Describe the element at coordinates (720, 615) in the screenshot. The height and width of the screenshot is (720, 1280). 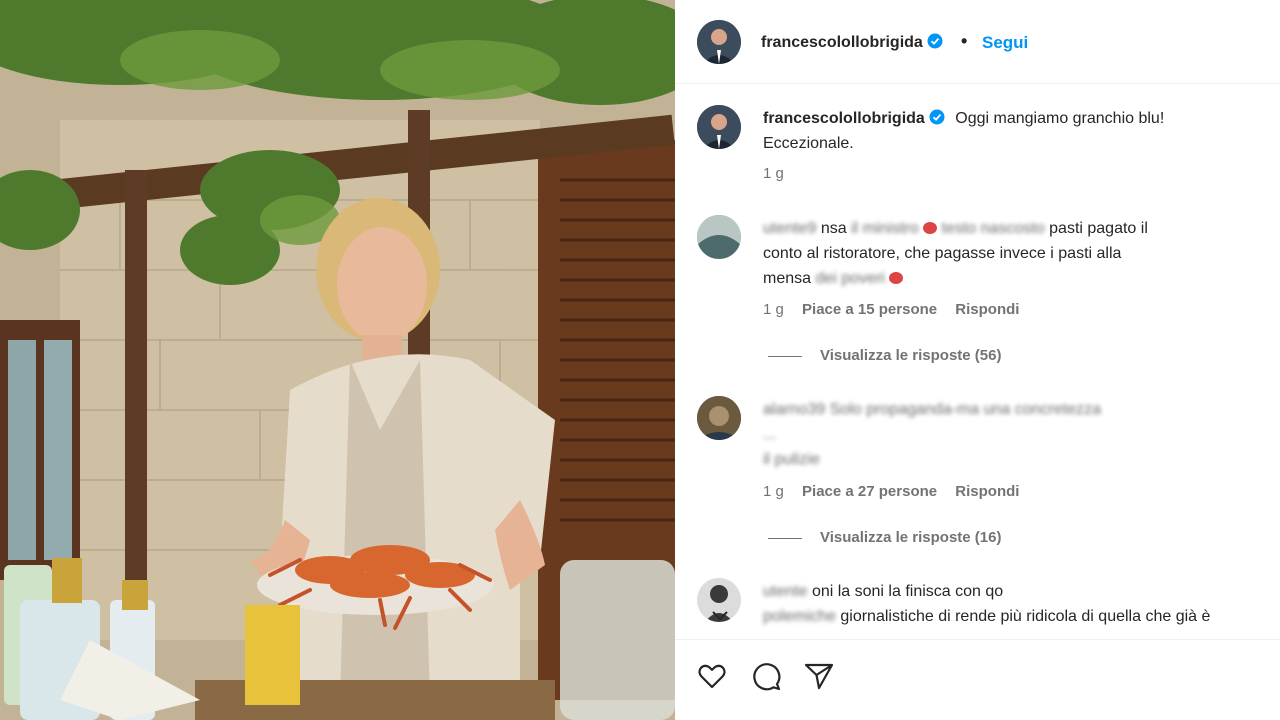
I see `chevron-down-icon` at that location.